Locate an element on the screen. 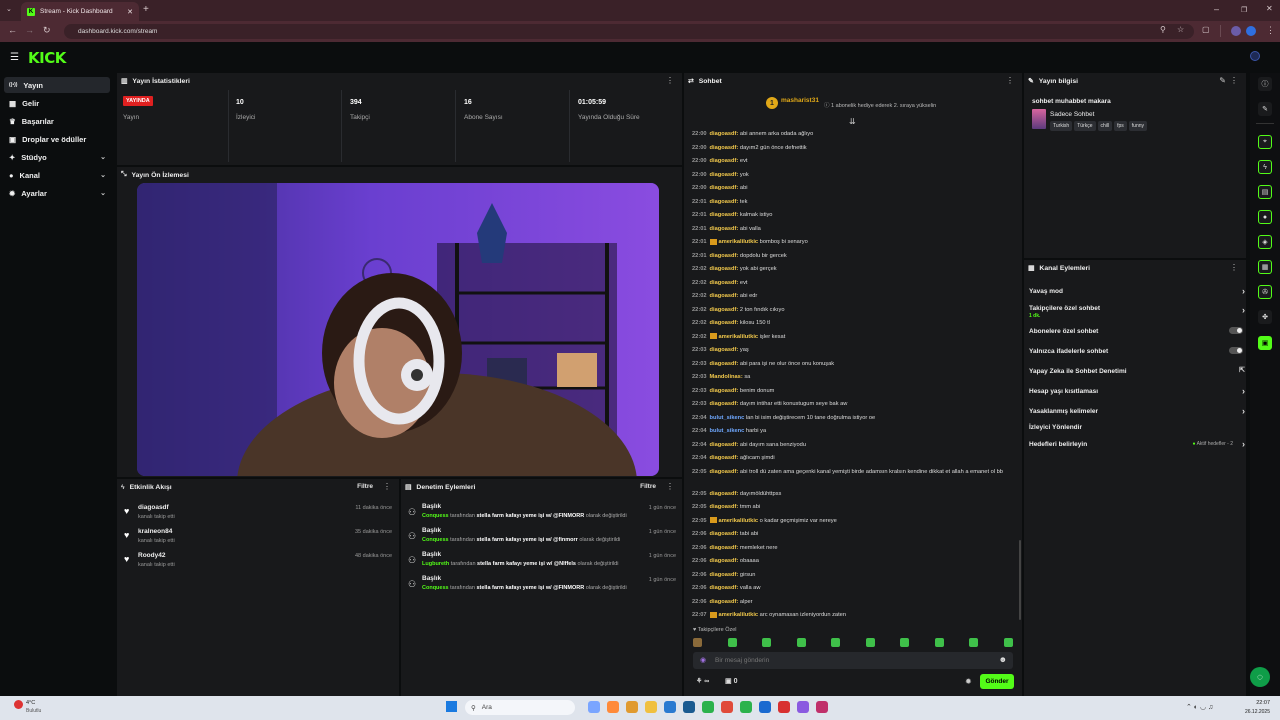  profile-icon is located at coordinates (1236, 31).